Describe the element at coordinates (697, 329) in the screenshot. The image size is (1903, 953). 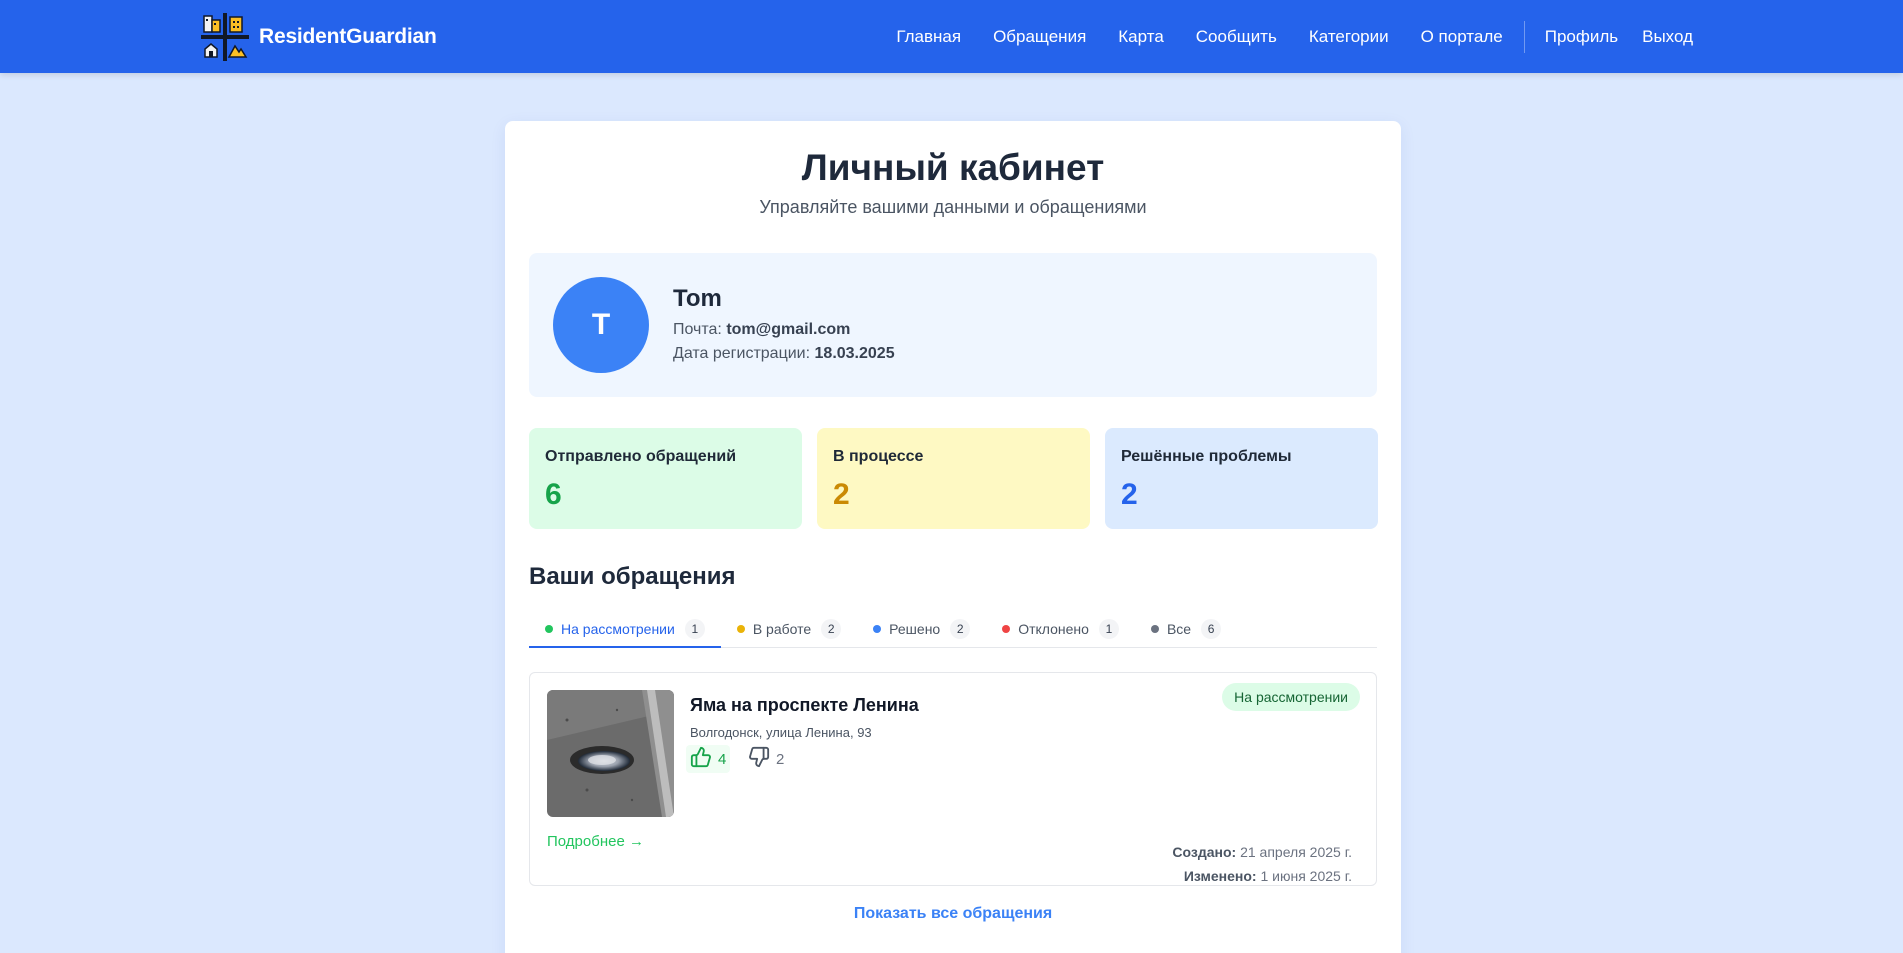
I see `email-label: Почта:` at that location.